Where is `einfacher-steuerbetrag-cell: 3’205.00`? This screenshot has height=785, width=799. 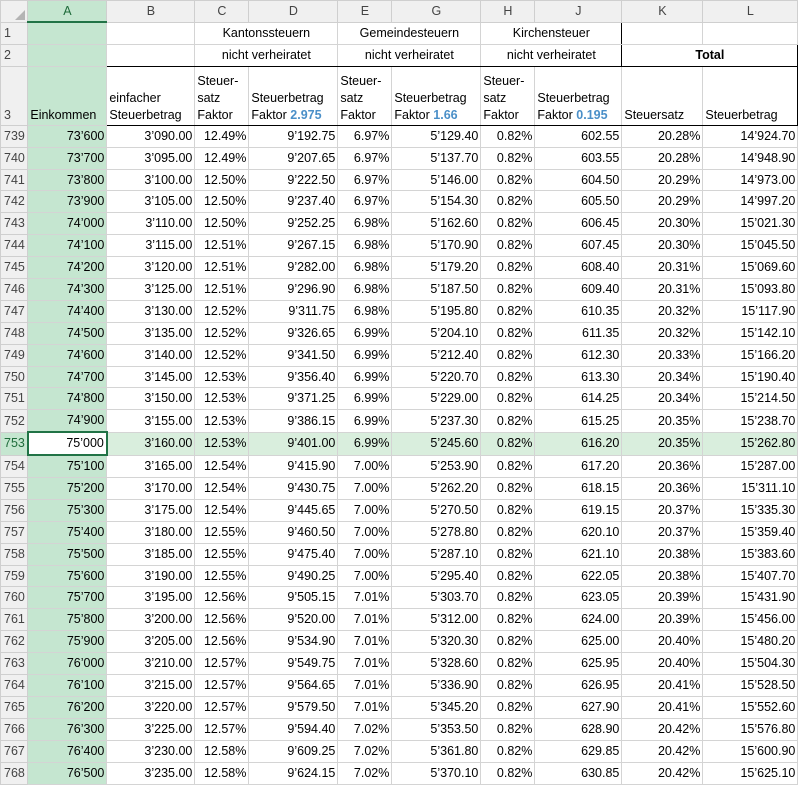 einfacher-steuerbetrag-cell: 3’205.00 is located at coordinates (151, 642).